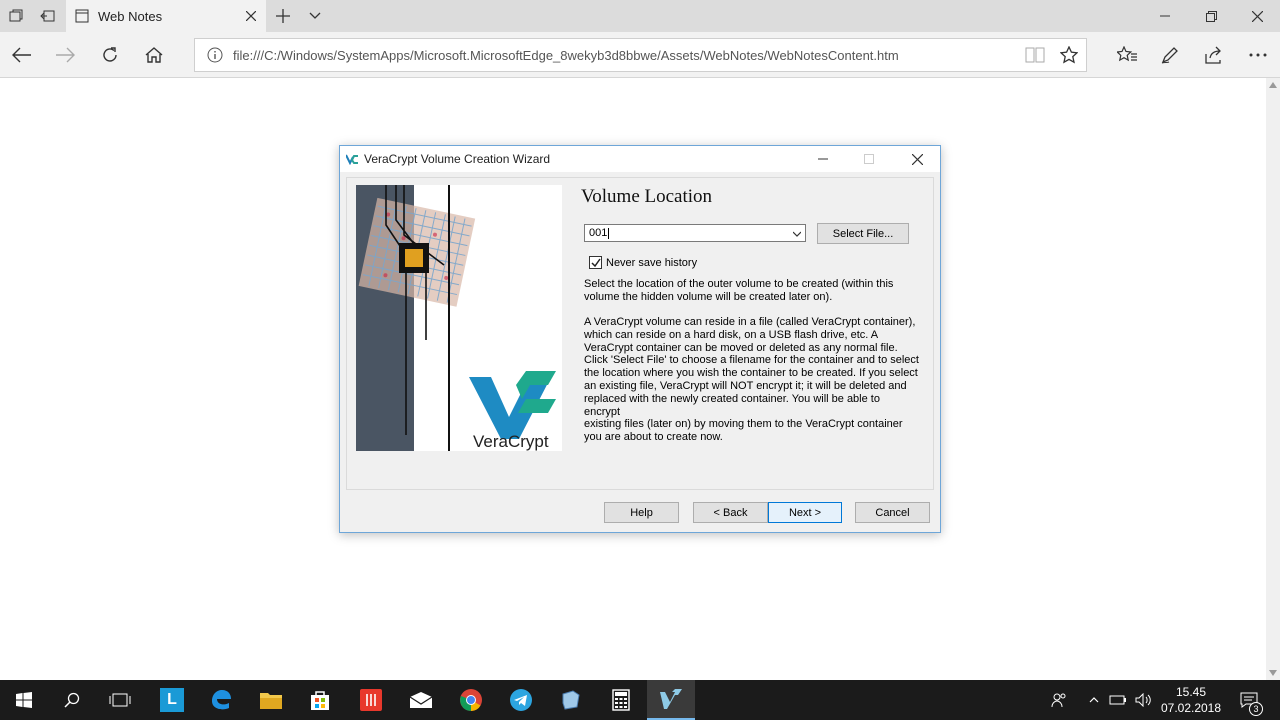 This screenshot has height=720, width=1280. What do you see at coordinates (65, 55) in the screenshot?
I see `forward-arrow-icon` at bounding box center [65, 55].